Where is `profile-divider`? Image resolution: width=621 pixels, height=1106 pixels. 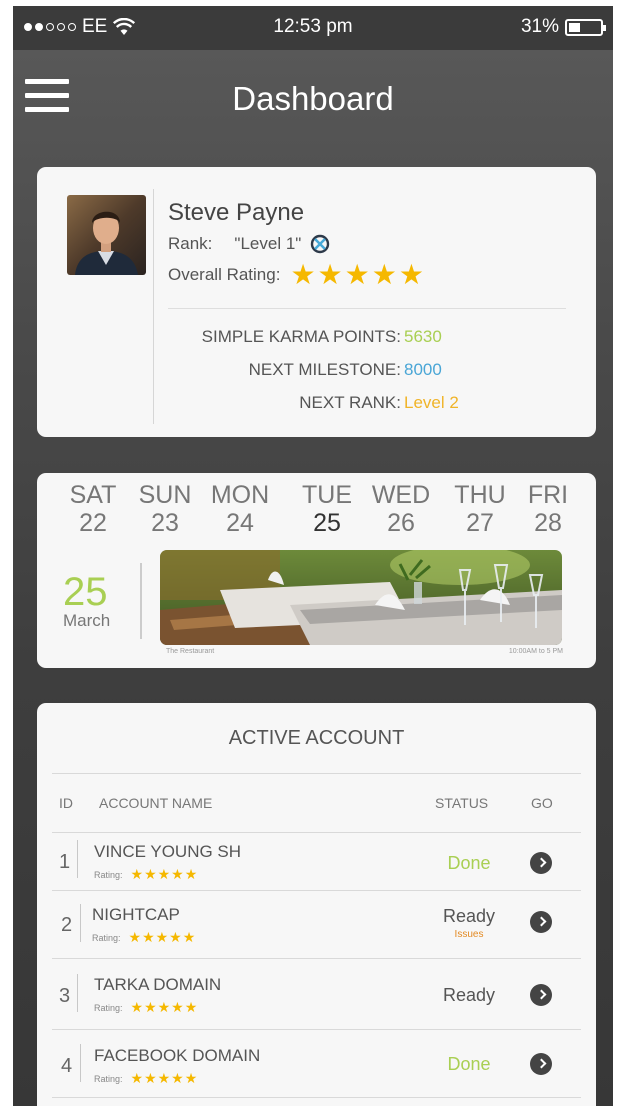 profile-divider is located at coordinates (153, 306).